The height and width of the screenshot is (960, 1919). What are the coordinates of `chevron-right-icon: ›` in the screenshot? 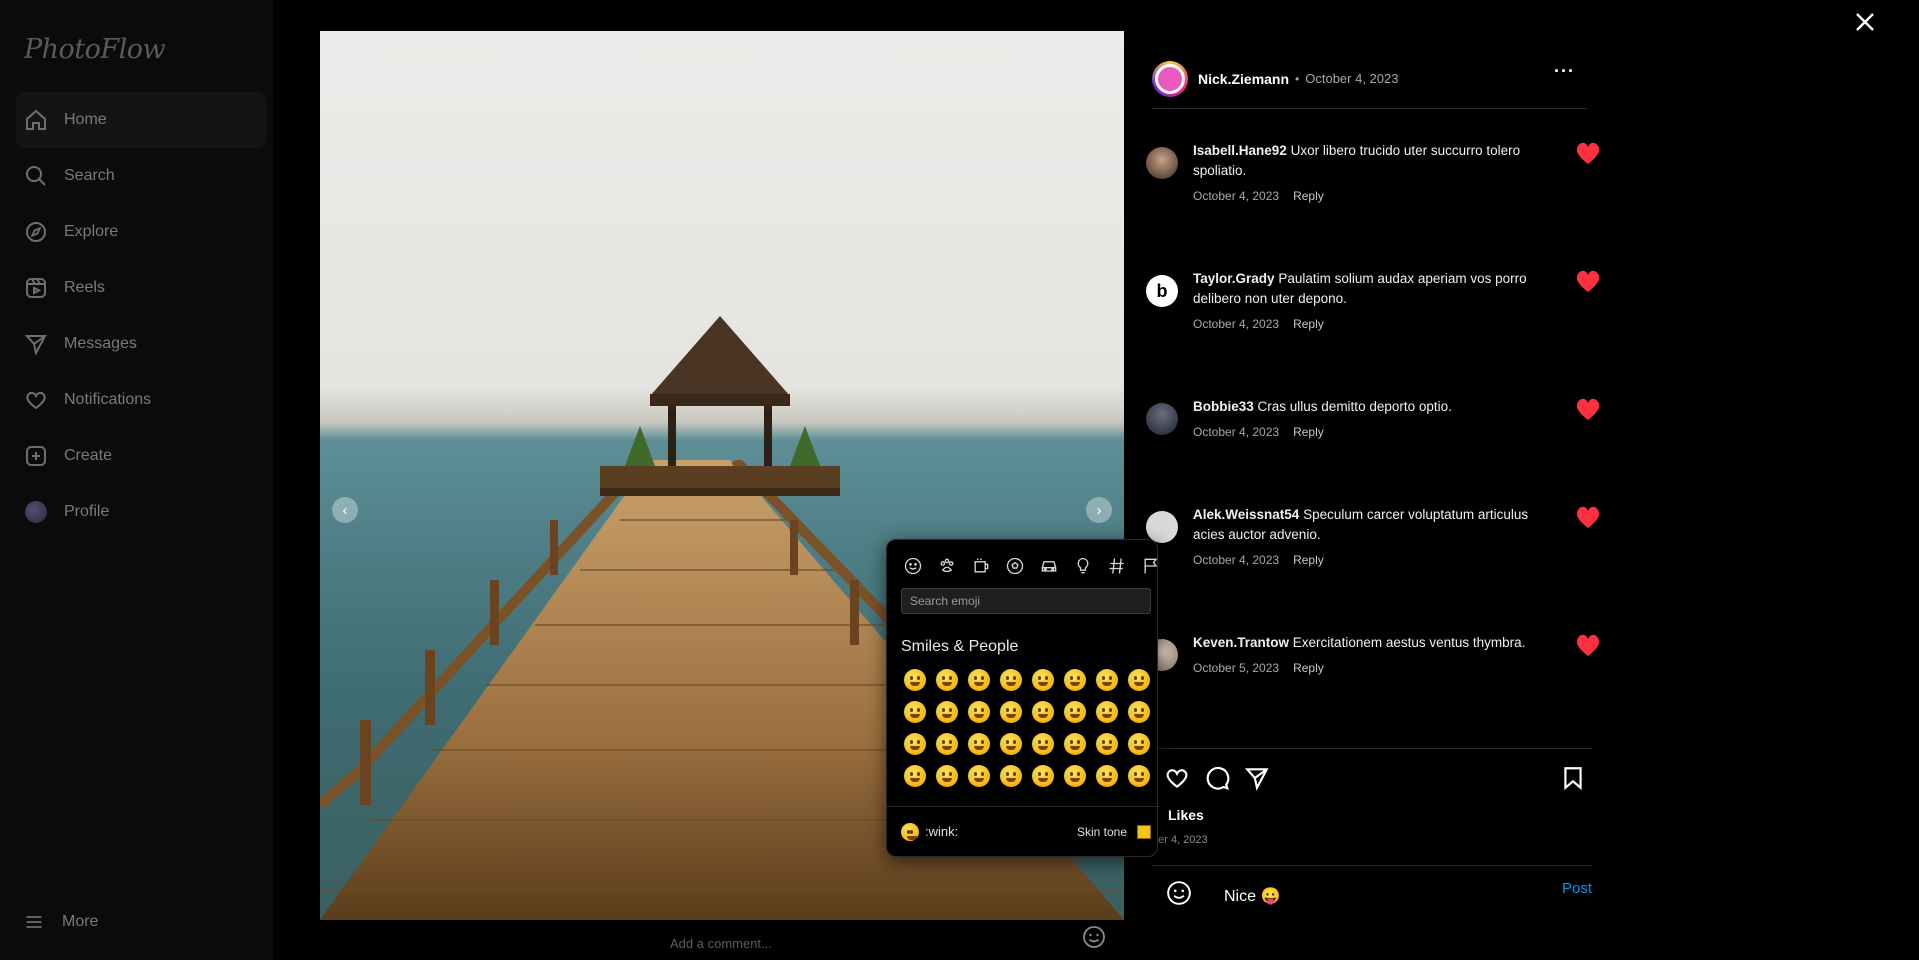 It's located at (1099, 510).